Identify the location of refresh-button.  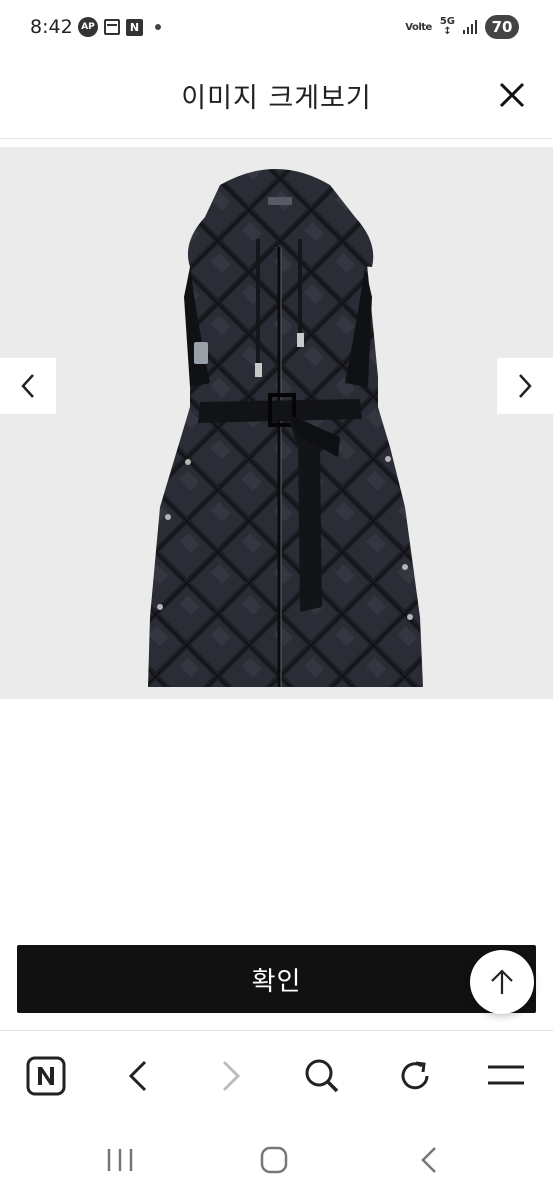
(415, 1076).